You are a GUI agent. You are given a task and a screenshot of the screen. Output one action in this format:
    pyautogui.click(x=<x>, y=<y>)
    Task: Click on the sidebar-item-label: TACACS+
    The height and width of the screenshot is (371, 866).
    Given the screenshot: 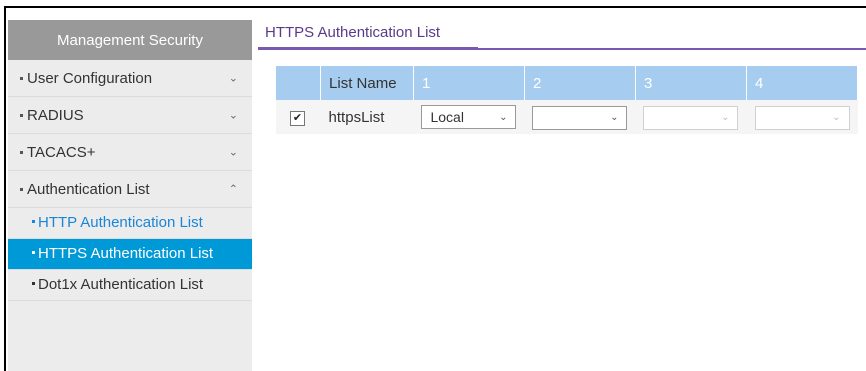 What is the action you would take?
    pyautogui.click(x=61, y=152)
    